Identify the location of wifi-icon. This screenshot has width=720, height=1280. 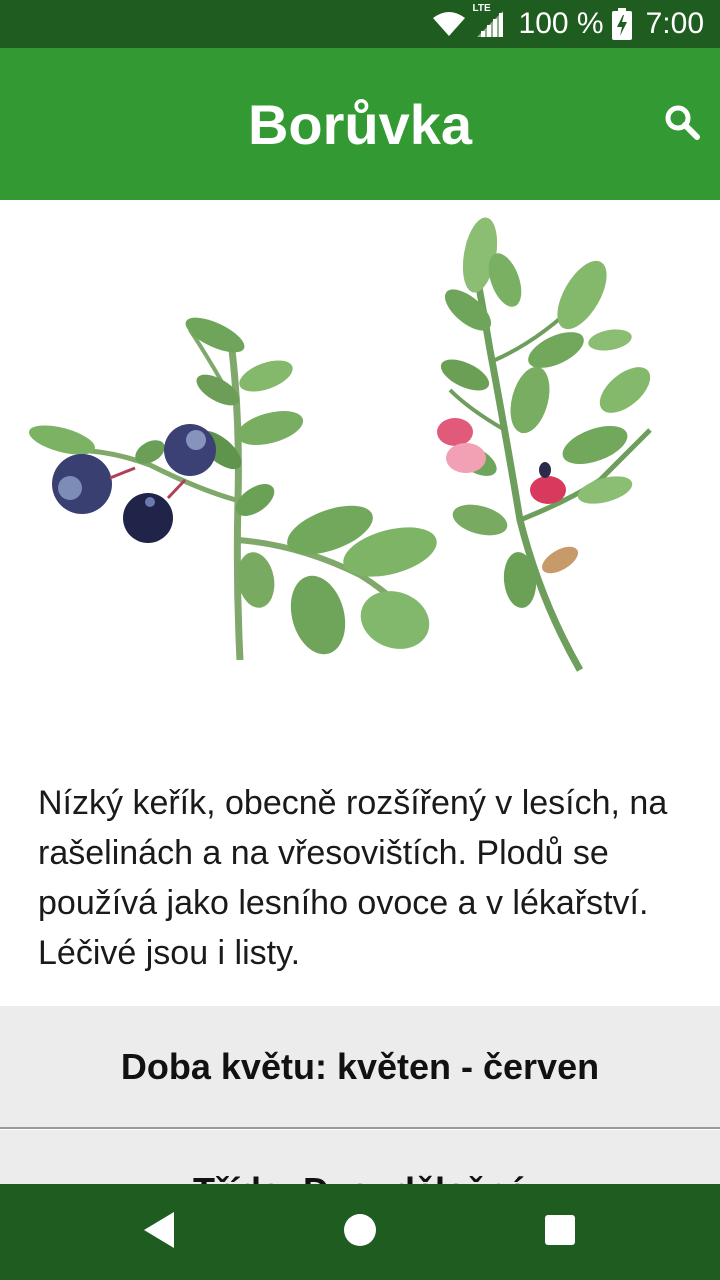
(449, 24).